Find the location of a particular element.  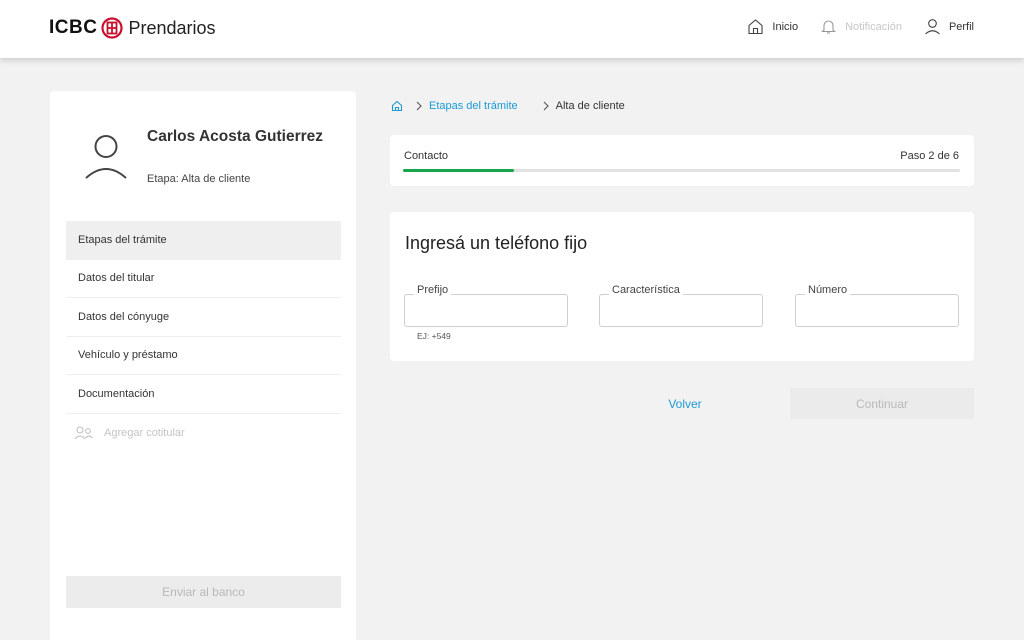

form-title: Ingresá un teléfono fijo is located at coordinates (496, 243).